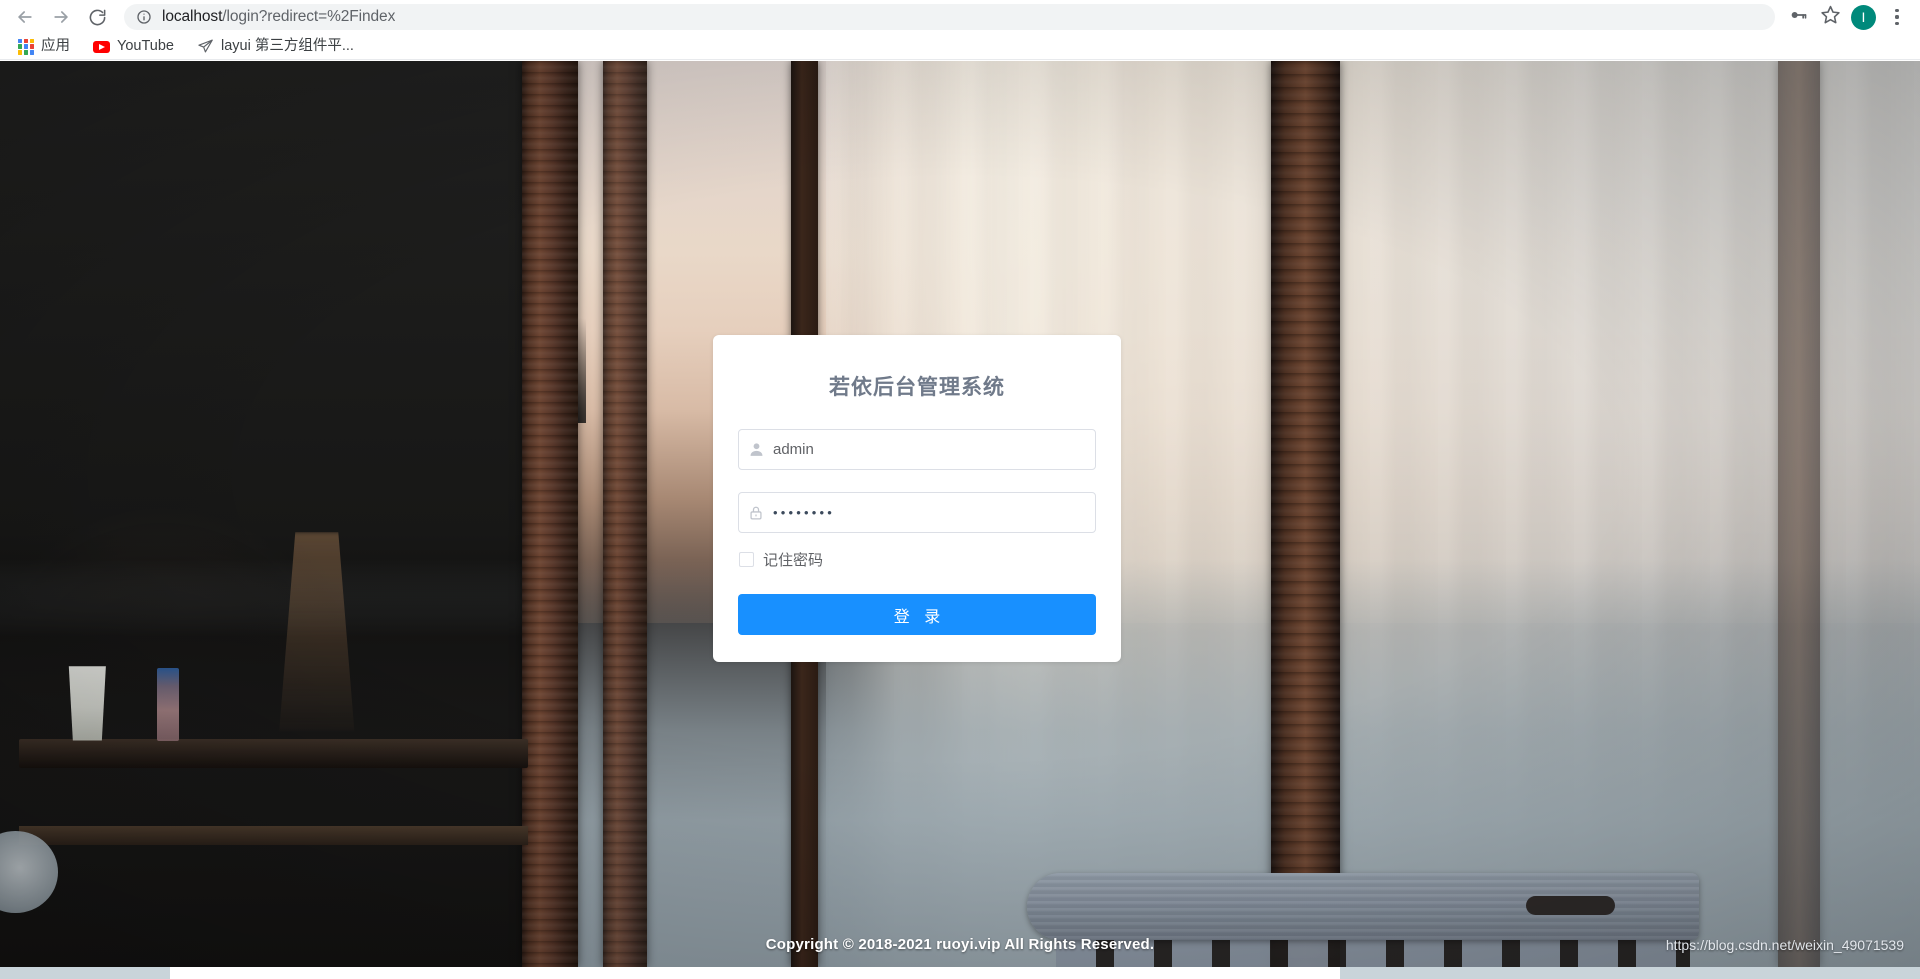 Image resolution: width=1920 pixels, height=979 pixels. What do you see at coordinates (746, 559) in the screenshot?
I see `remember-password-checkbox` at bounding box center [746, 559].